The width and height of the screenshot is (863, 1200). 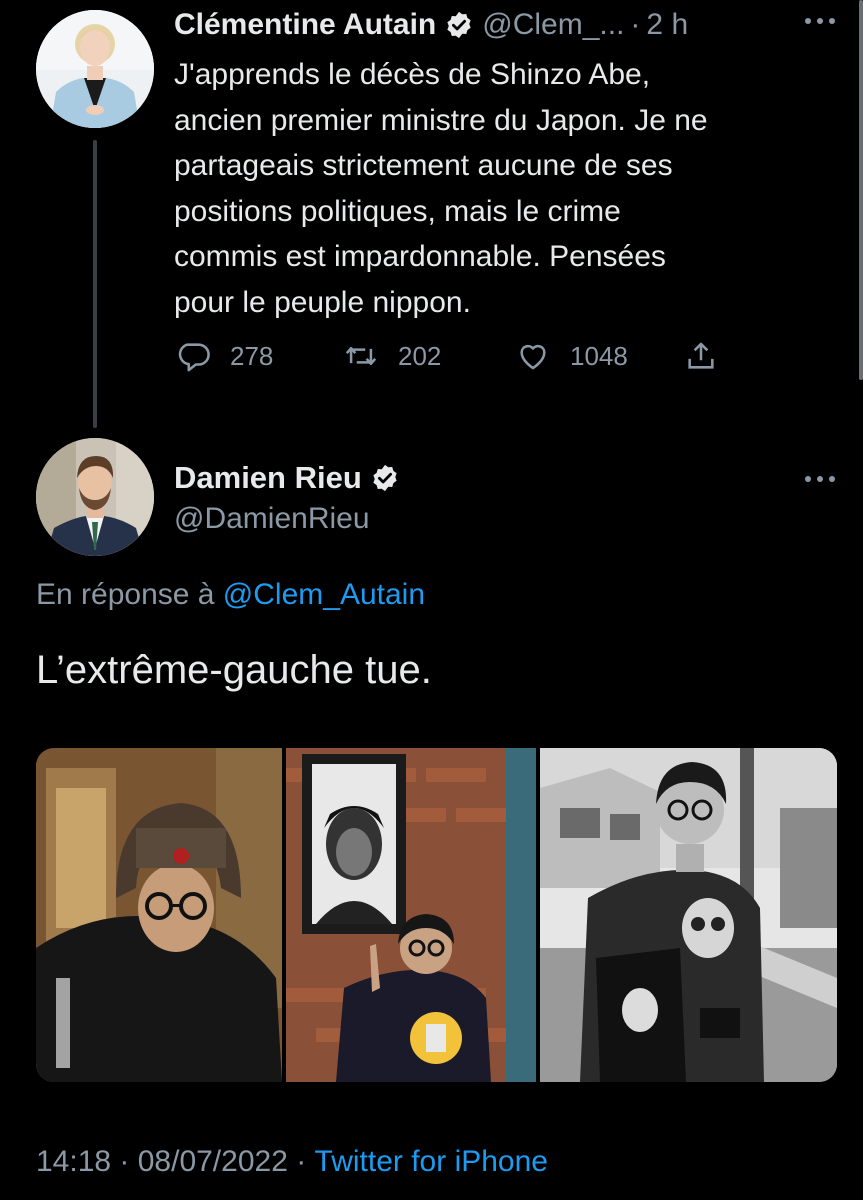 What do you see at coordinates (175, 1162) in the screenshot?
I see `tweet-timestamp: 14:18 · 08/07/2022 ·` at bounding box center [175, 1162].